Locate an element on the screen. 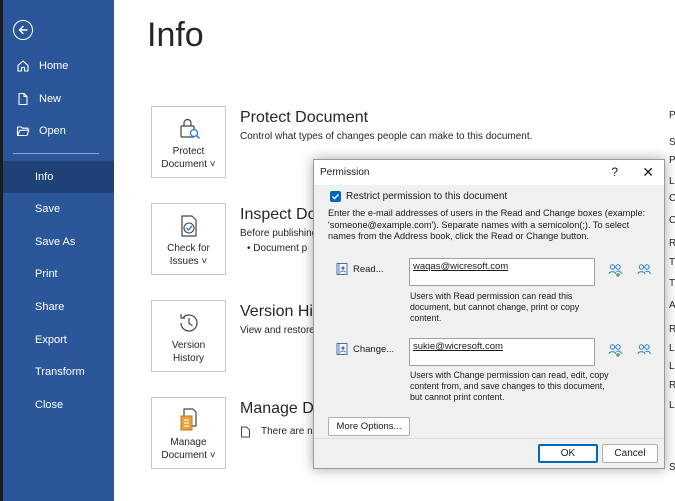 This screenshot has width=675, height=501. sidebar-item-share: Share is located at coordinates (58, 307).